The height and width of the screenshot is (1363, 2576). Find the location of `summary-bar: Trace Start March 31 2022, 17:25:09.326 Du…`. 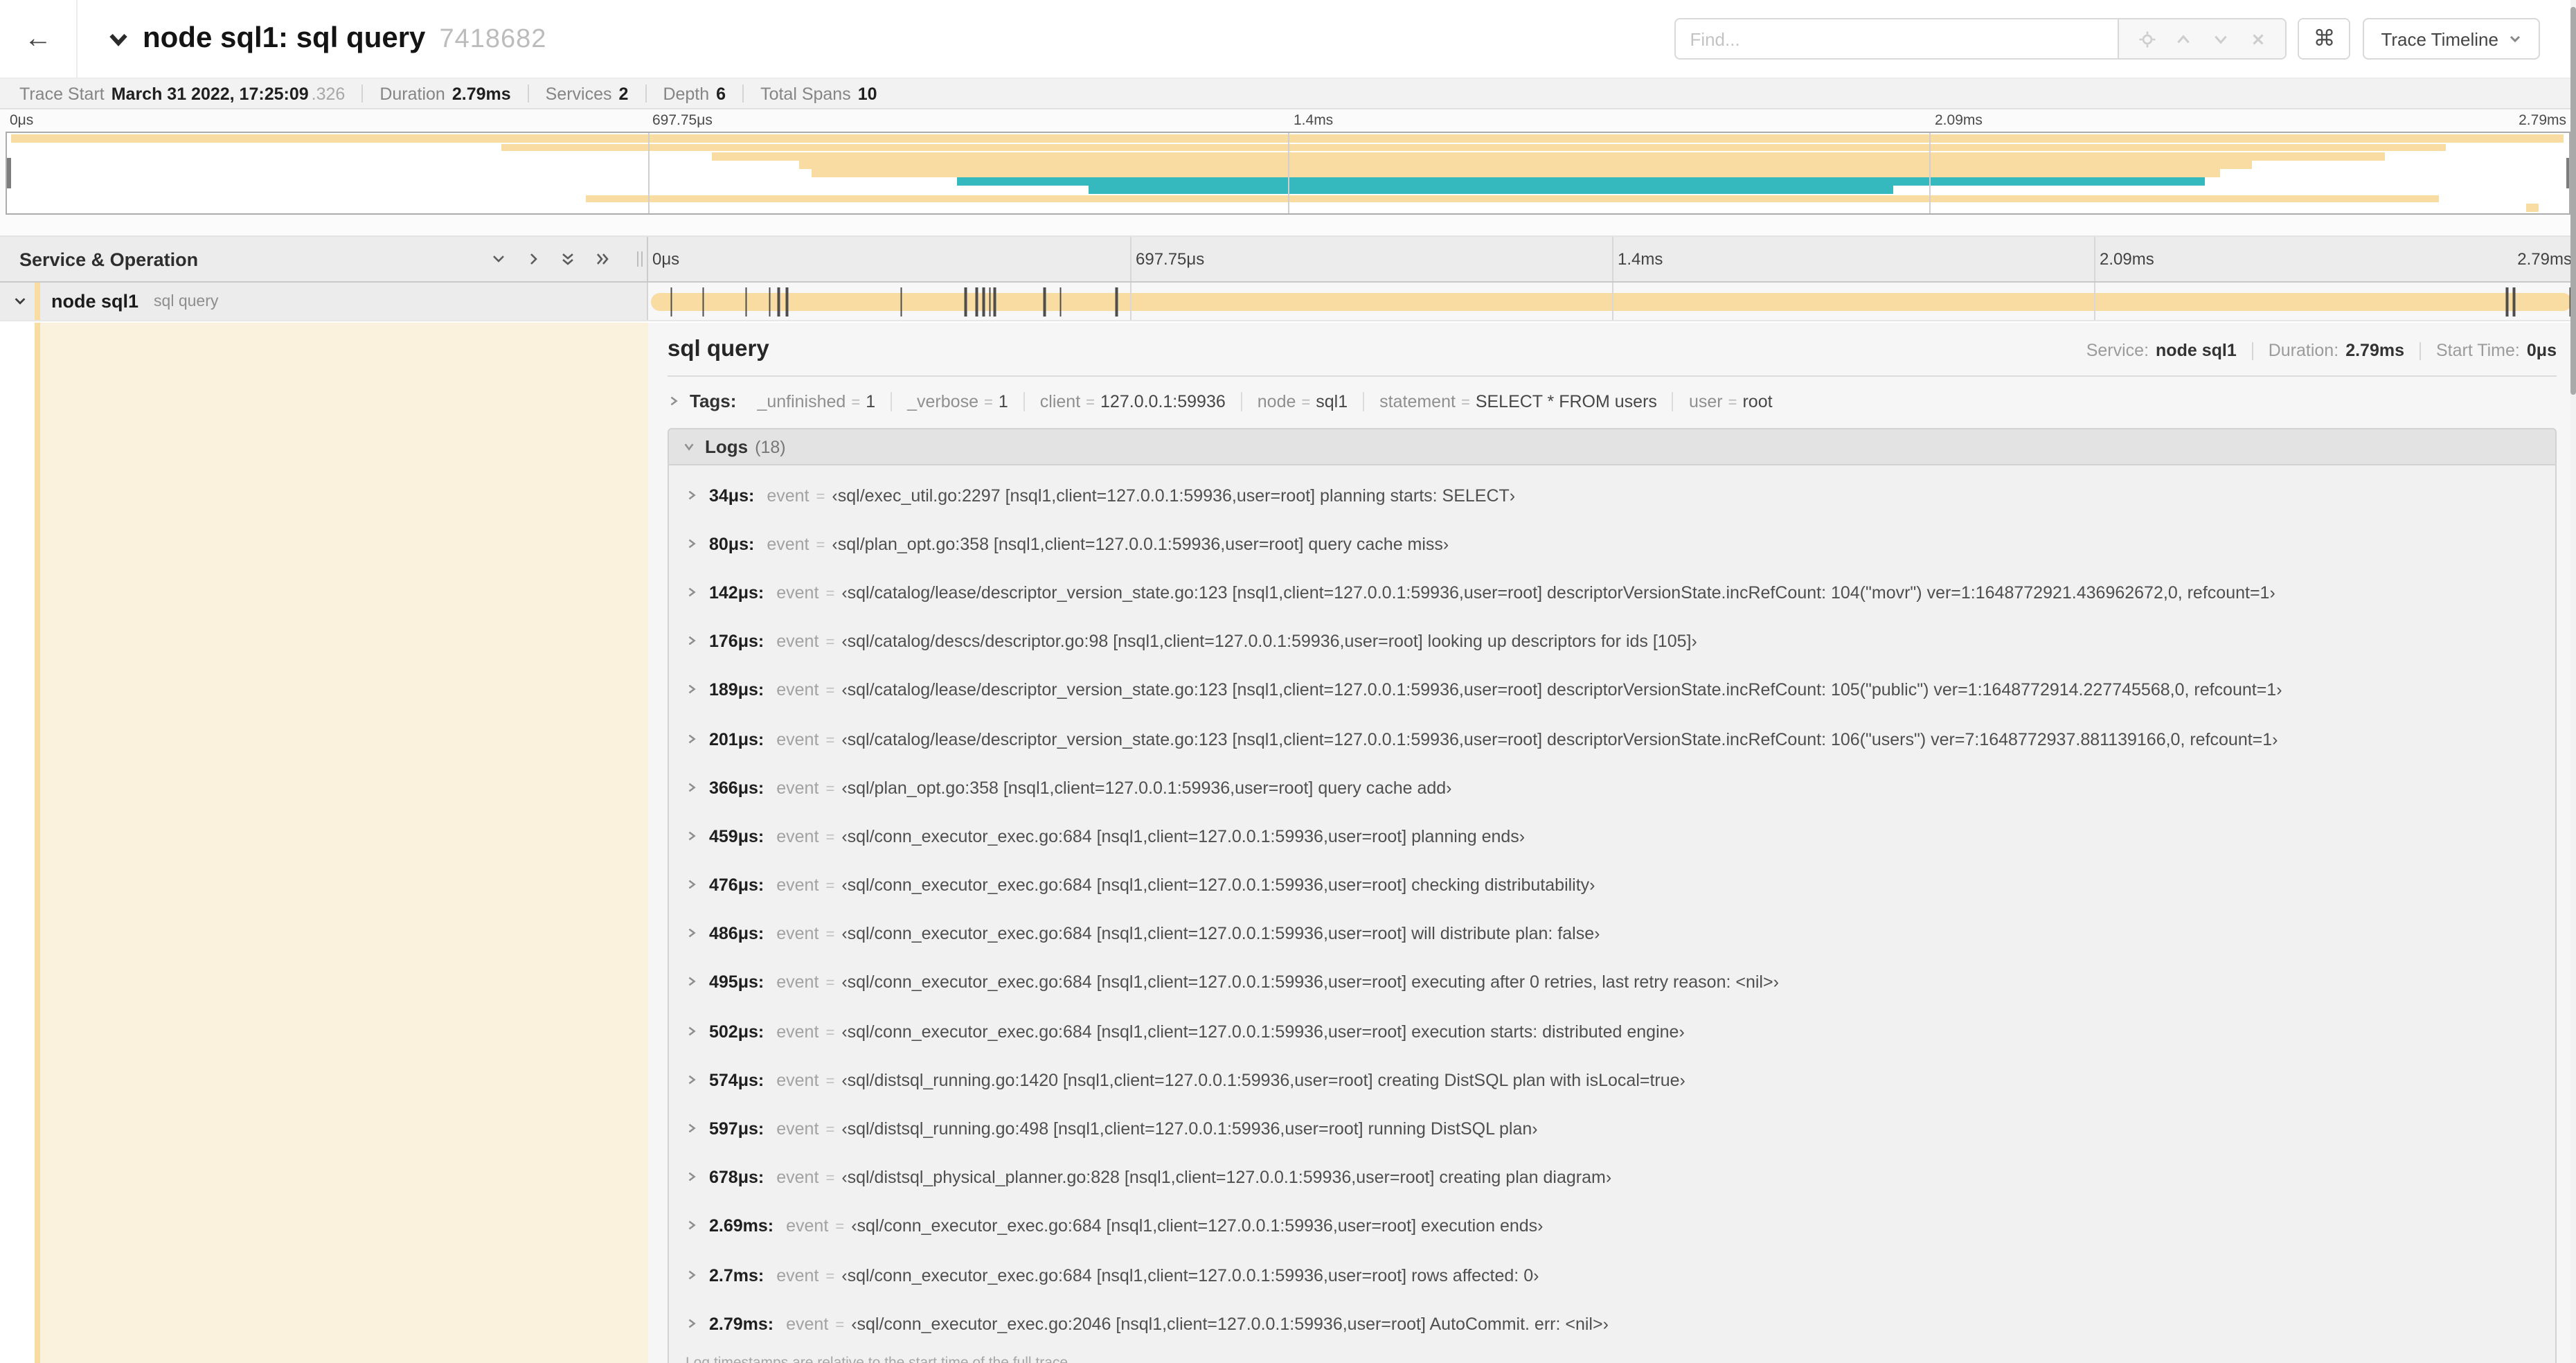

summary-bar: Trace Start March 31 2022, 17:25:09.326 Du… is located at coordinates (1288, 94).